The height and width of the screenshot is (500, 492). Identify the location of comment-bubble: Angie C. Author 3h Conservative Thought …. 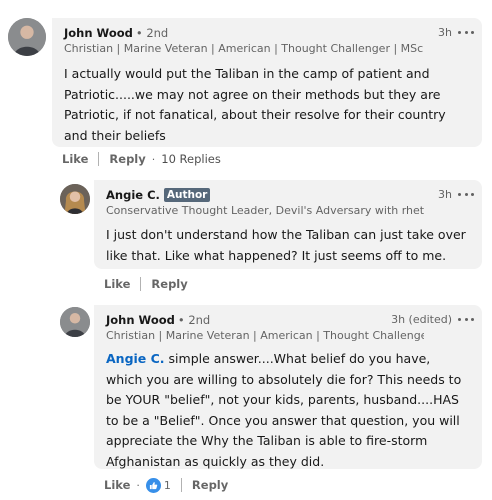
(288, 224).